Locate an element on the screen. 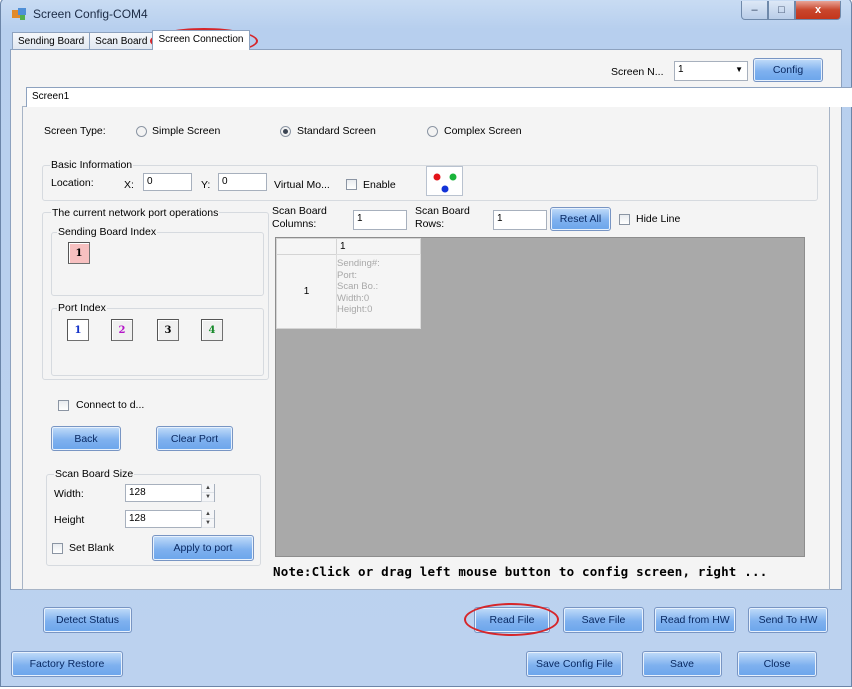 Image resolution: width=852 pixels, height=689 pixels. scan-board-size-title: Scan Board Size is located at coordinates (94, 474).